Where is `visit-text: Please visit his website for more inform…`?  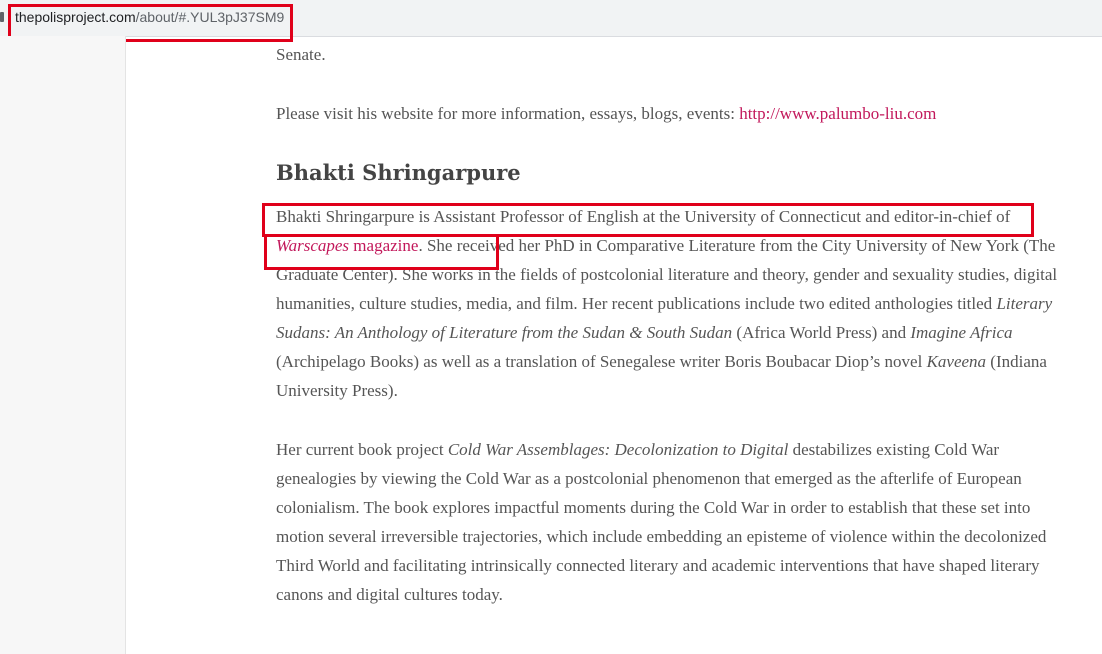 visit-text: Please visit his website for more inform… is located at coordinates (508, 113).